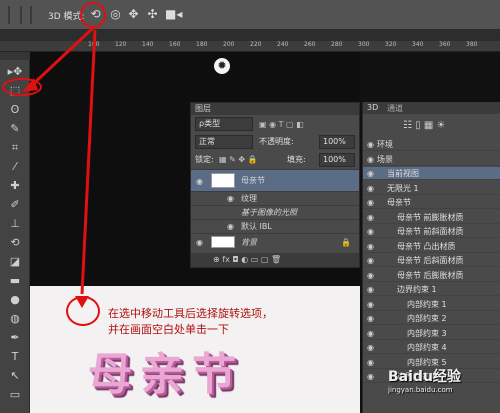 The width and height of the screenshot is (500, 413). I want to click on watermark: Baidu经验 jingyan.baidu.com, so click(442, 386).